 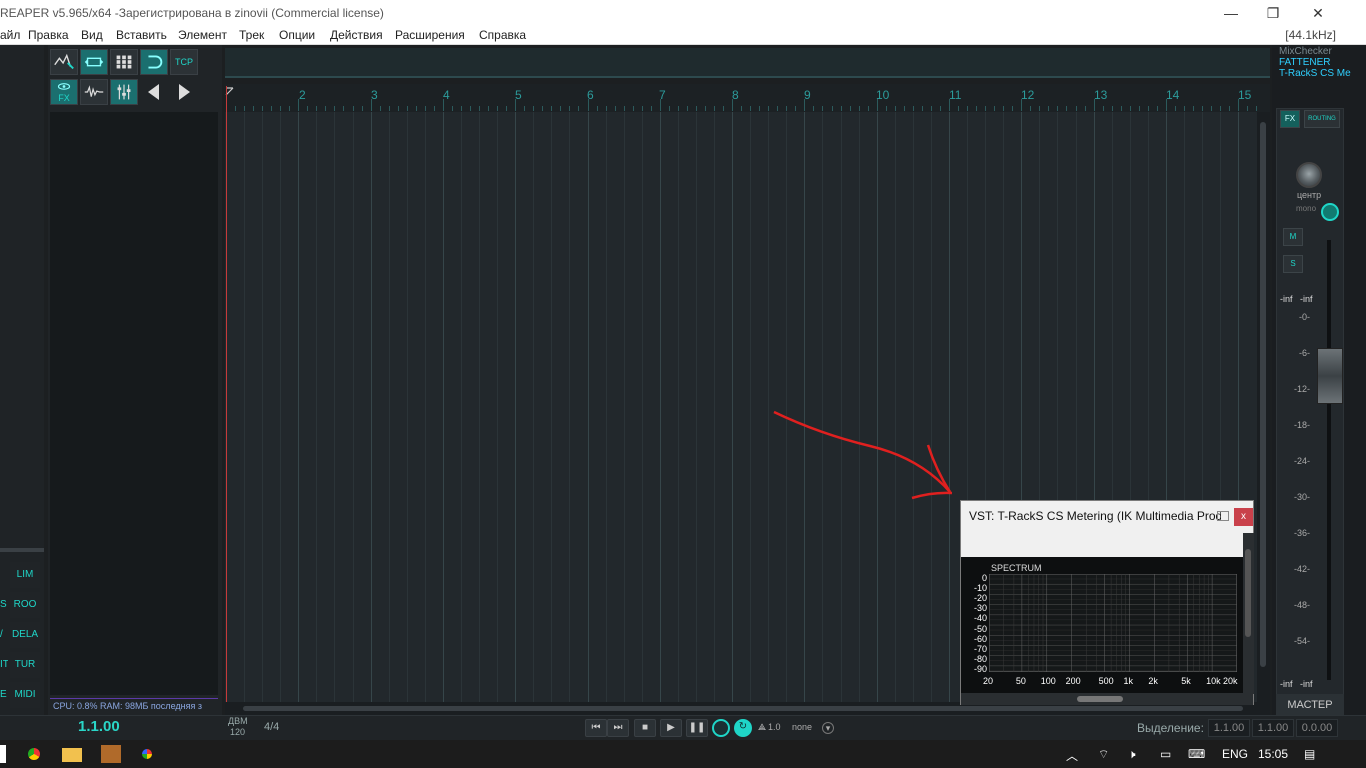 I want to click on fx-button-roo: ROO, so click(x=25, y=605).